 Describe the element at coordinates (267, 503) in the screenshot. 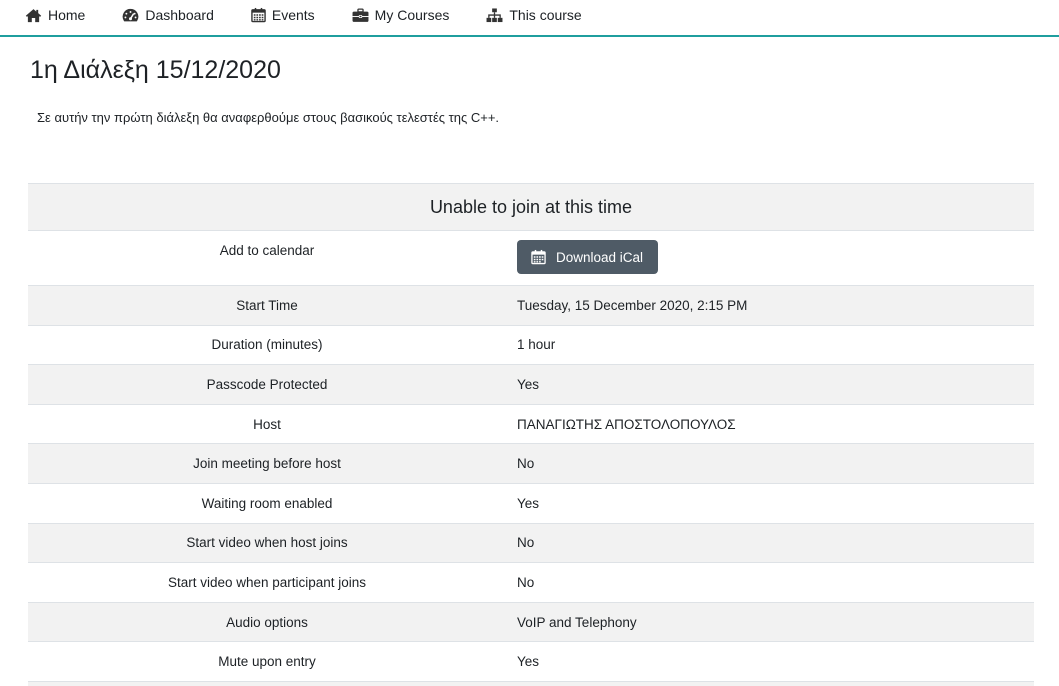

I see `waiting-room-label: Waiting room enabled` at that location.